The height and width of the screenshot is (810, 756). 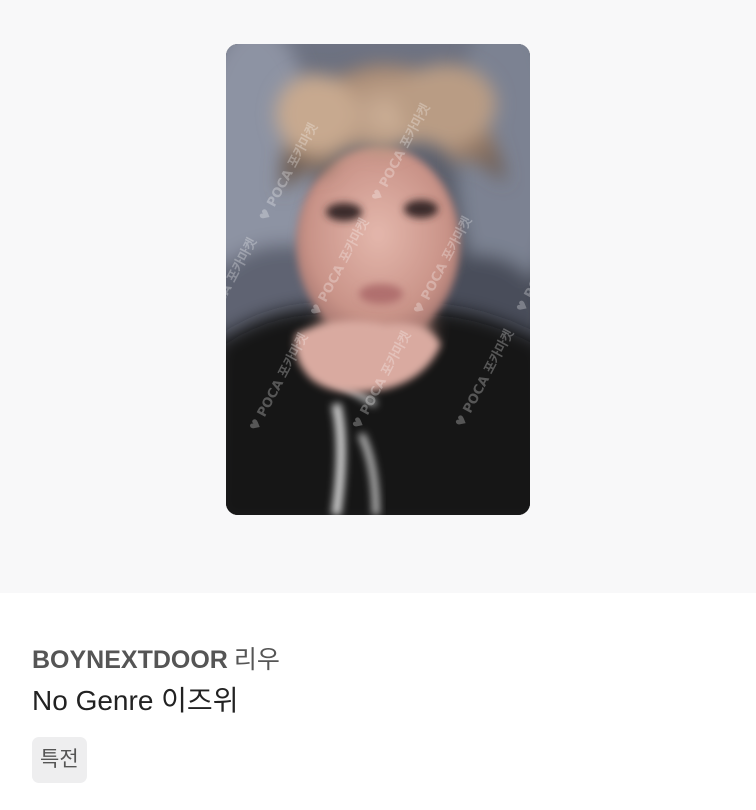 What do you see at coordinates (59, 760) in the screenshot?
I see `benefit-badge: 특전` at bounding box center [59, 760].